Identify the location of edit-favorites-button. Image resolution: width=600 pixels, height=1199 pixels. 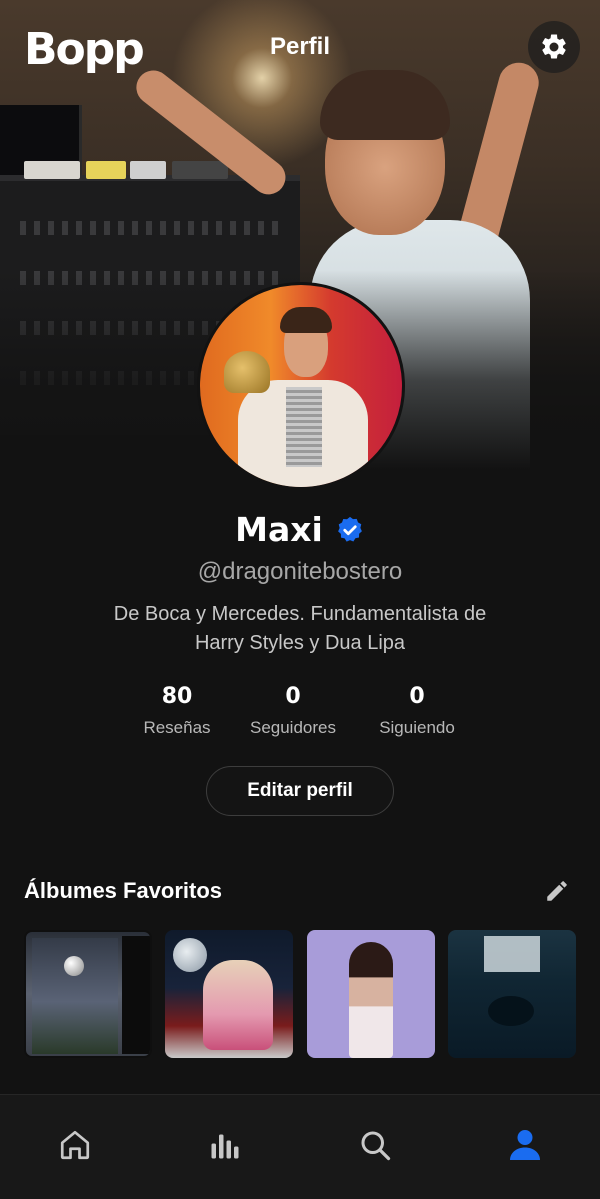
(558, 892).